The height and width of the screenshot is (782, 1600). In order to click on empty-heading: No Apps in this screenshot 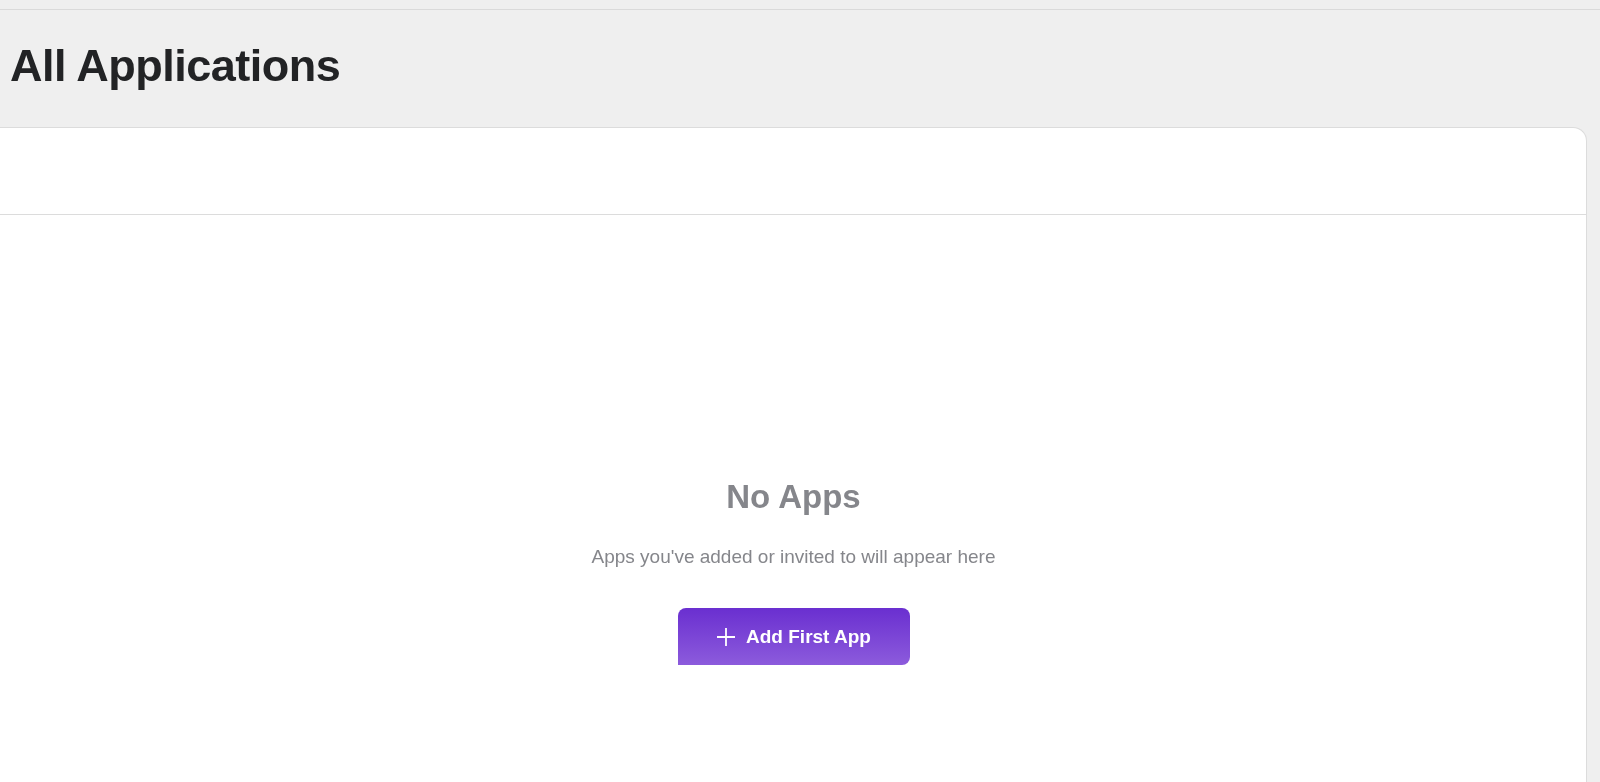, I will do `click(793, 497)`.